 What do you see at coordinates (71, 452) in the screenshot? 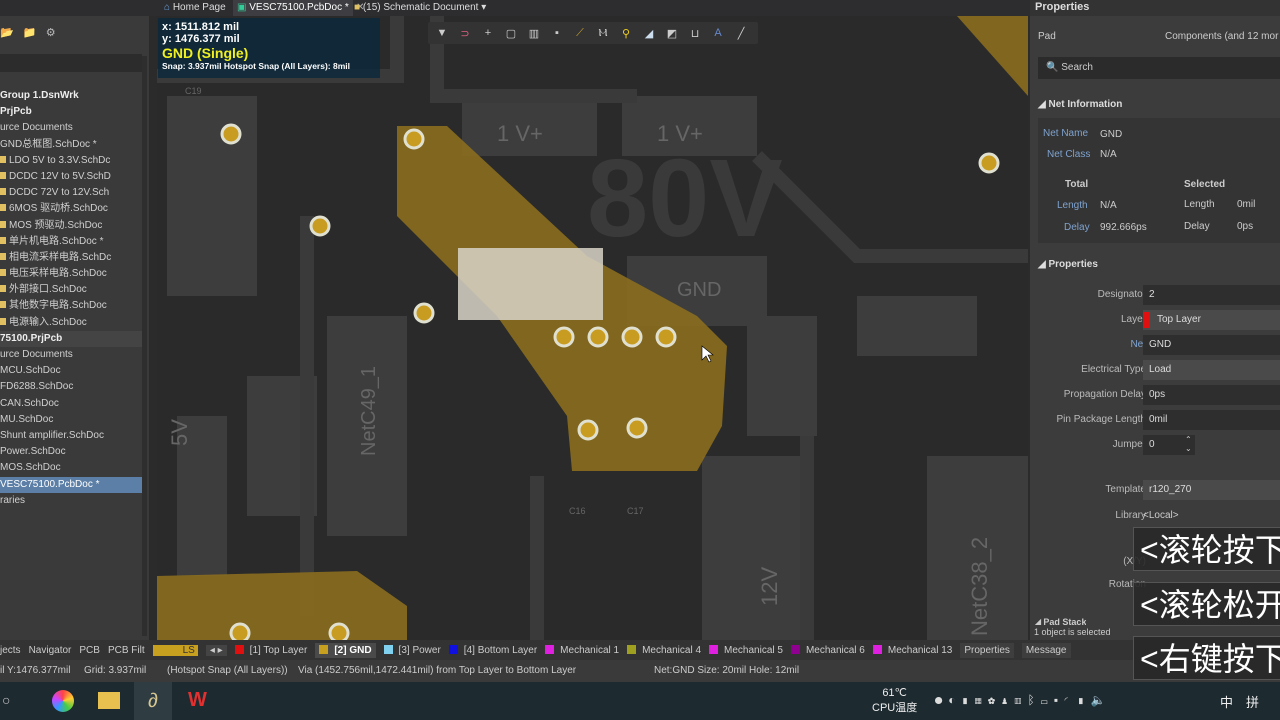
I see `project-tree-item: Power.SchDoc` at bounding box center [71, 452].